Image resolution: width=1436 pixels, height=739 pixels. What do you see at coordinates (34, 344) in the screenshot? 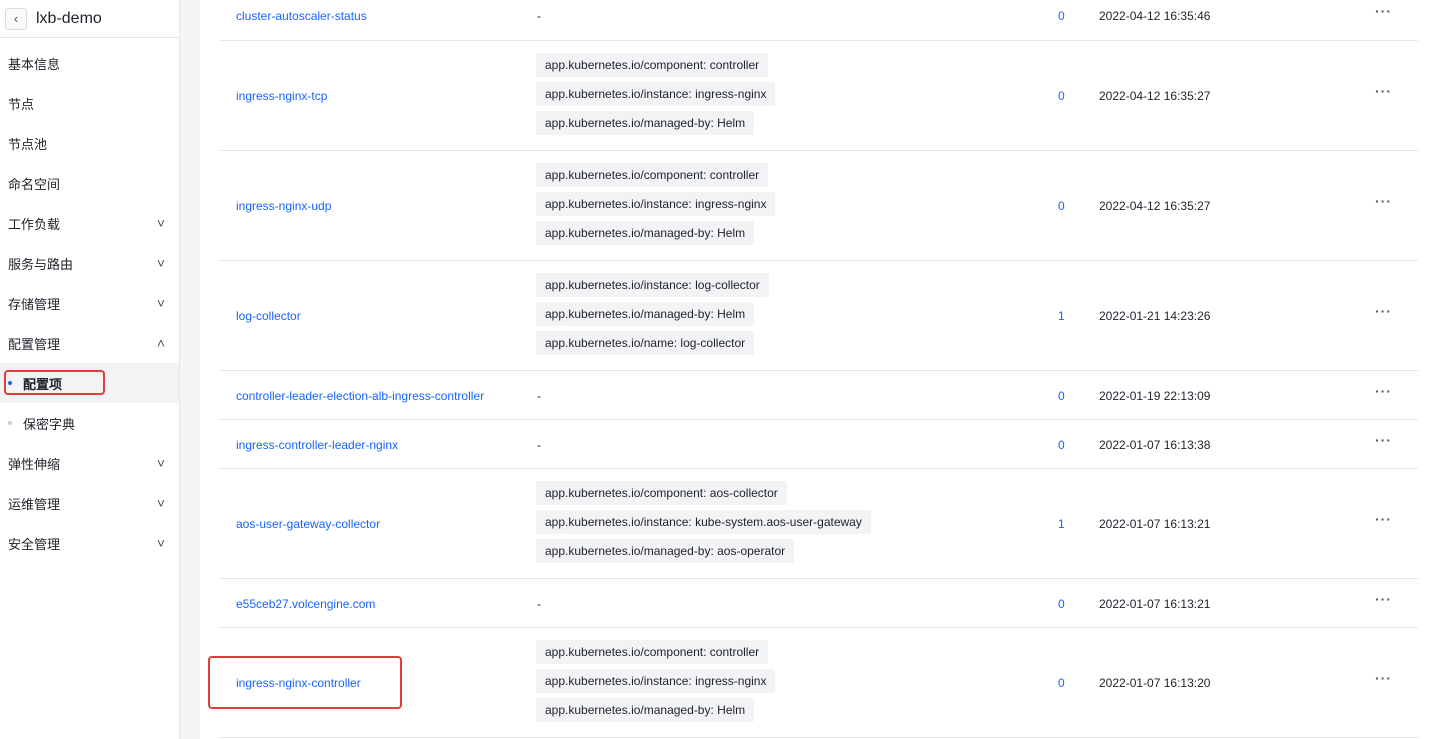
I see `sidebar-item-label: 配置管理` at bounding box center [34, 344].